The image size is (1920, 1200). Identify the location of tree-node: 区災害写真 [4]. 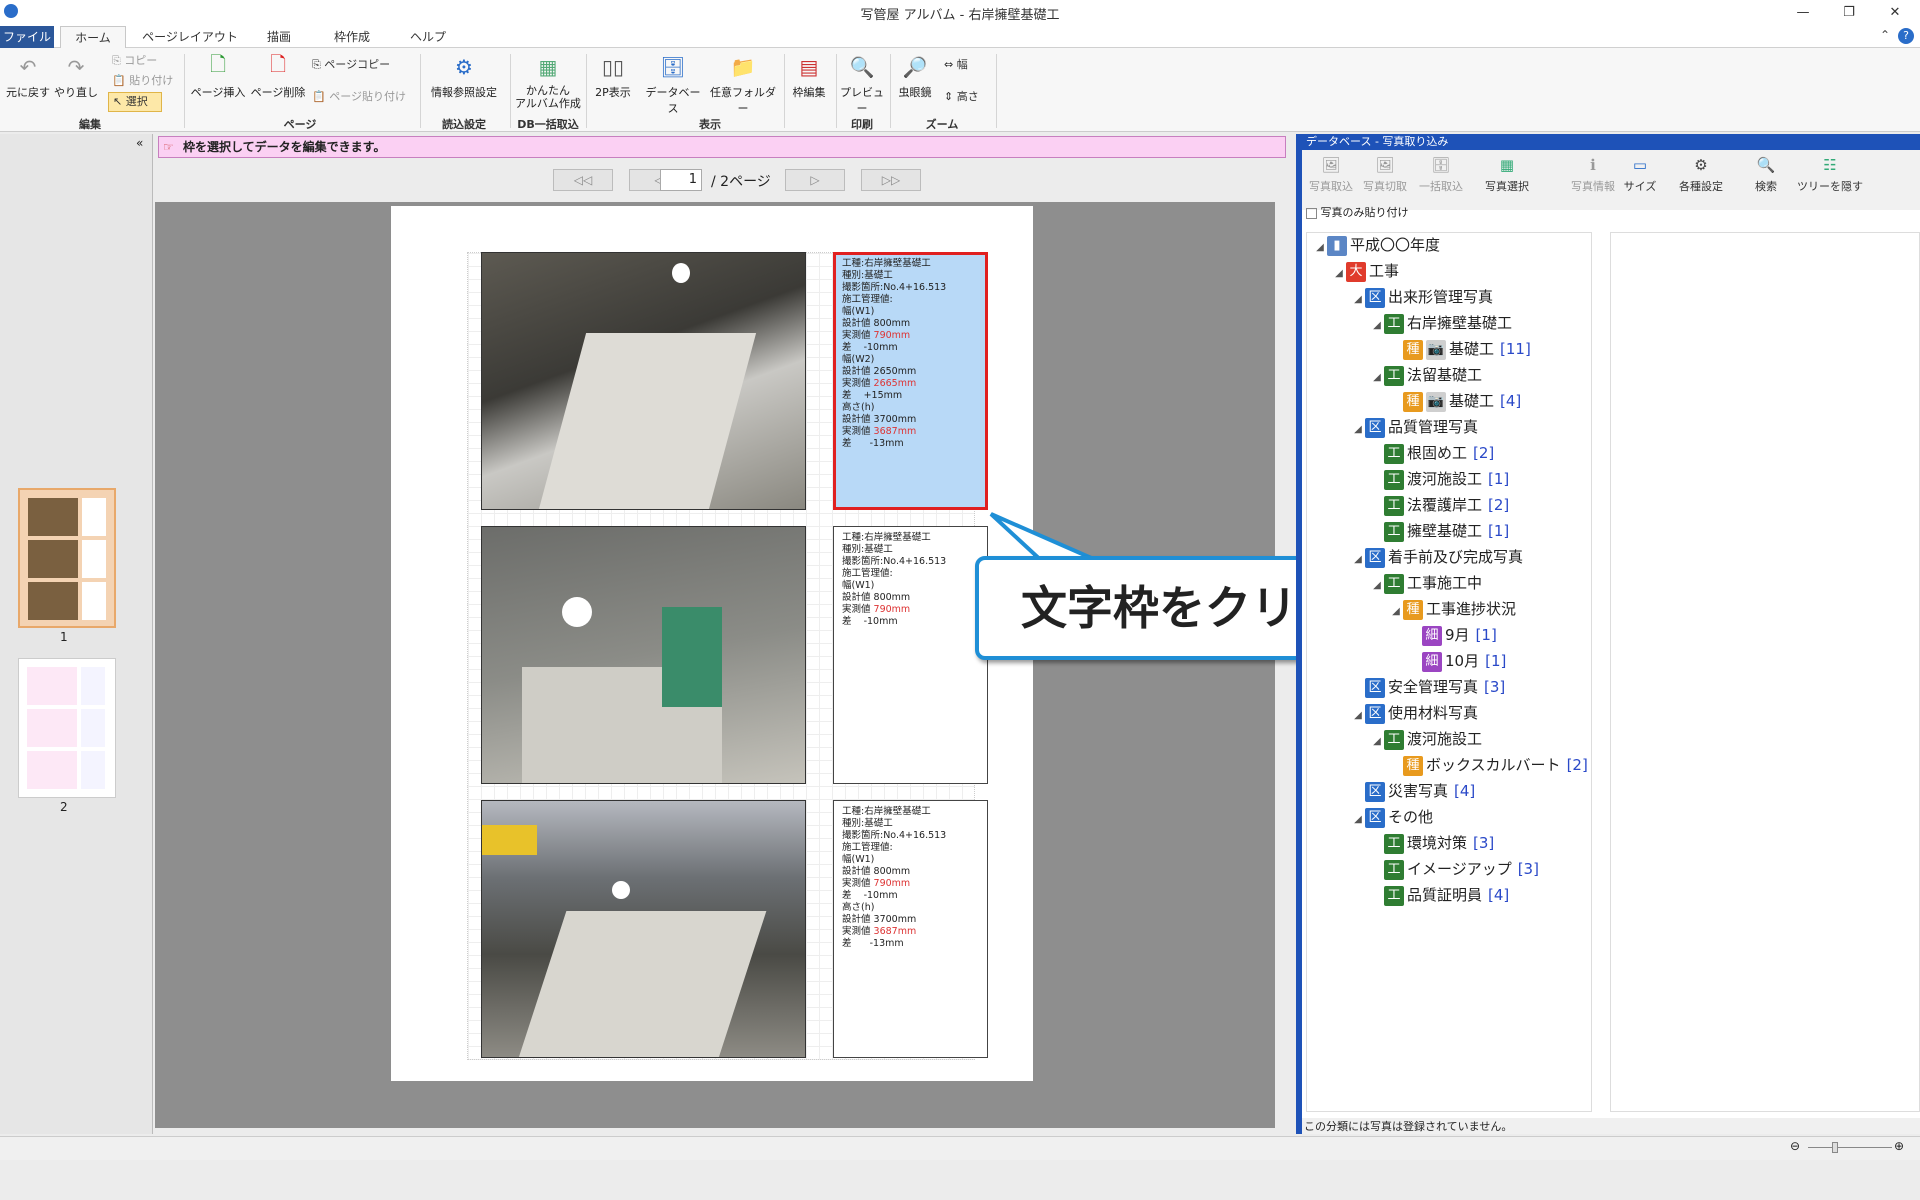
(1413, 791).